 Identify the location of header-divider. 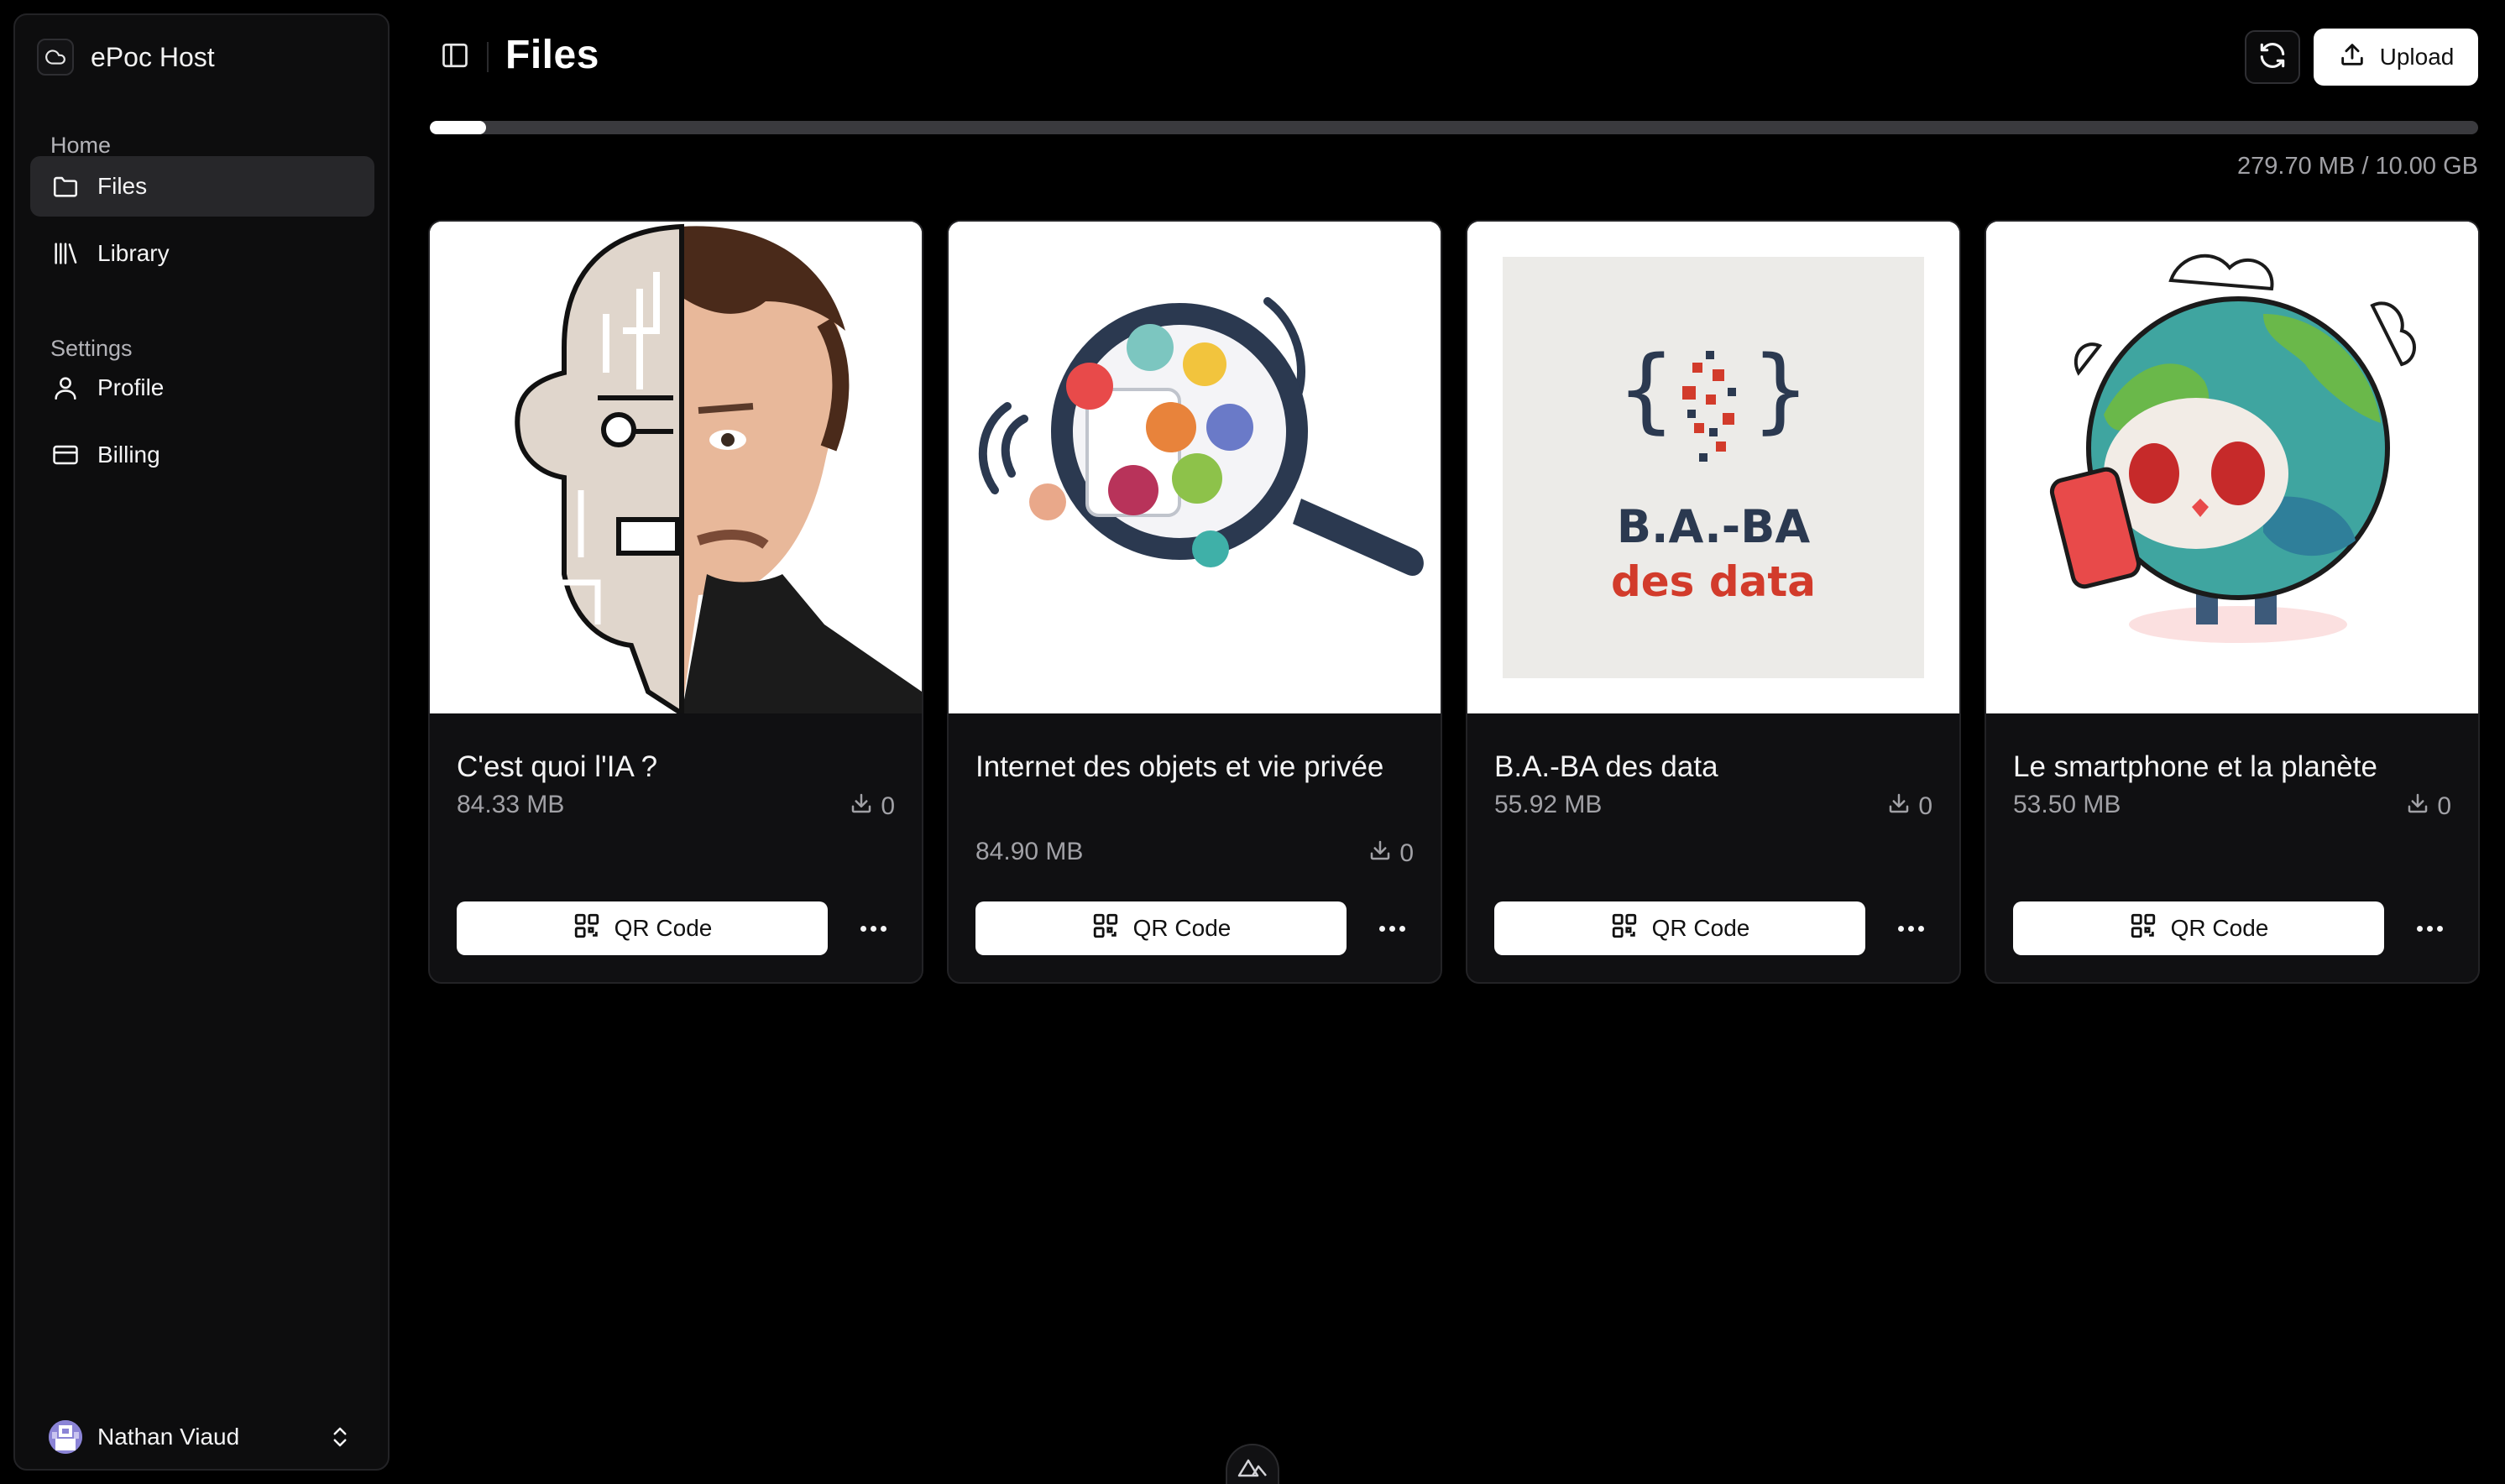
(488, 57).